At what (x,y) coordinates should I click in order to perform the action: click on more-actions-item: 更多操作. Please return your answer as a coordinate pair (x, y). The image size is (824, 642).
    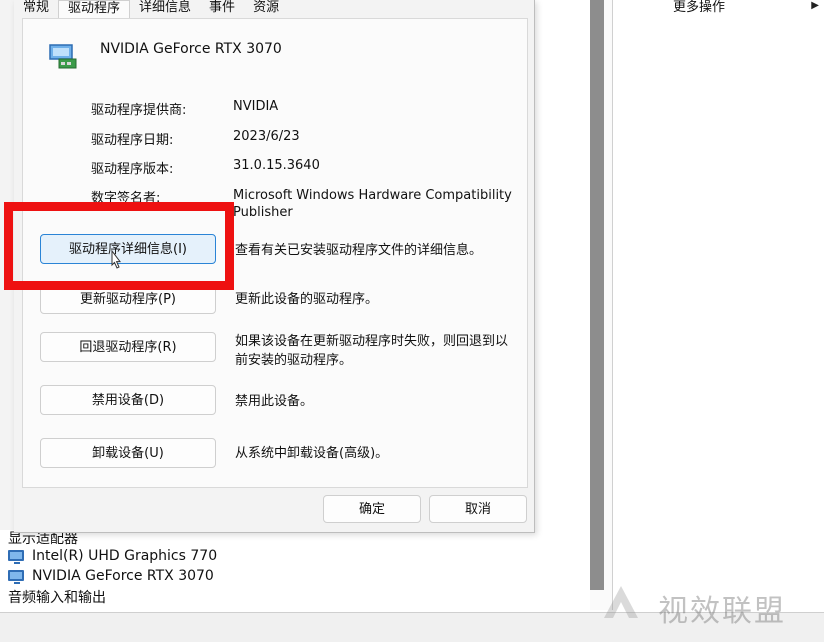
    Looking at the image, I should click on (699, 7).